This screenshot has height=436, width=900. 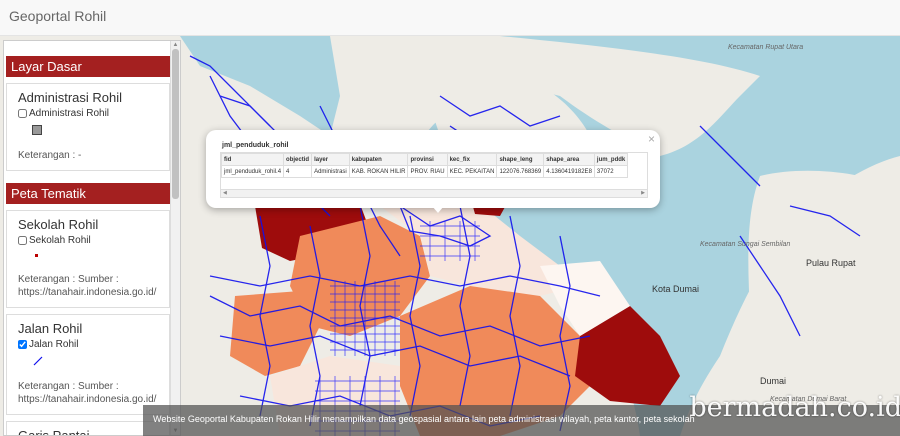 What do you see at coordinates (611, 159) in the screenshot?
I see `column-header: jum_pddk` at bounding box center [611, 159].